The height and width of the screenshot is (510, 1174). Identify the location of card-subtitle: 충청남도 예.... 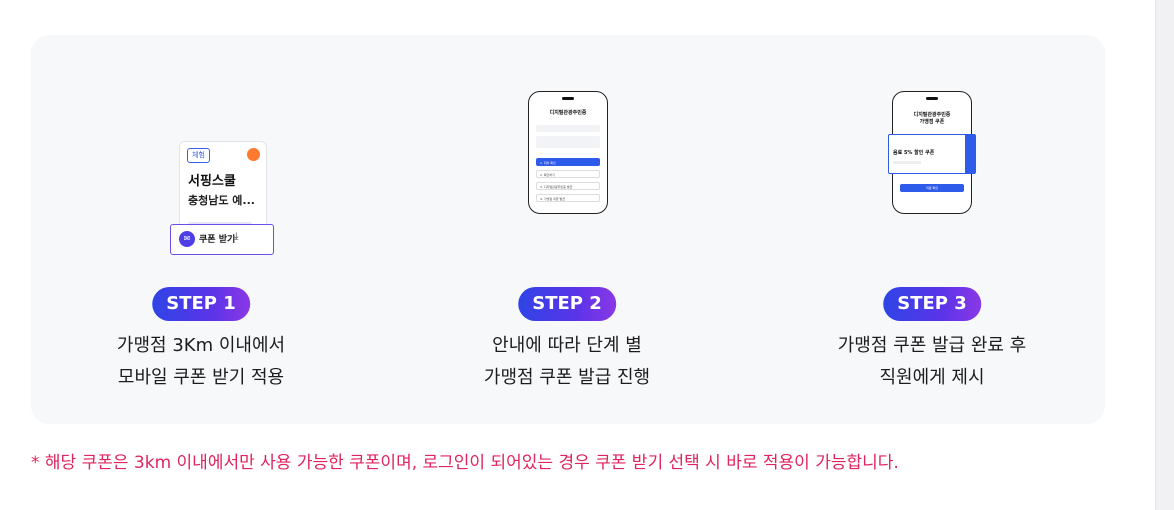
(221, 200).